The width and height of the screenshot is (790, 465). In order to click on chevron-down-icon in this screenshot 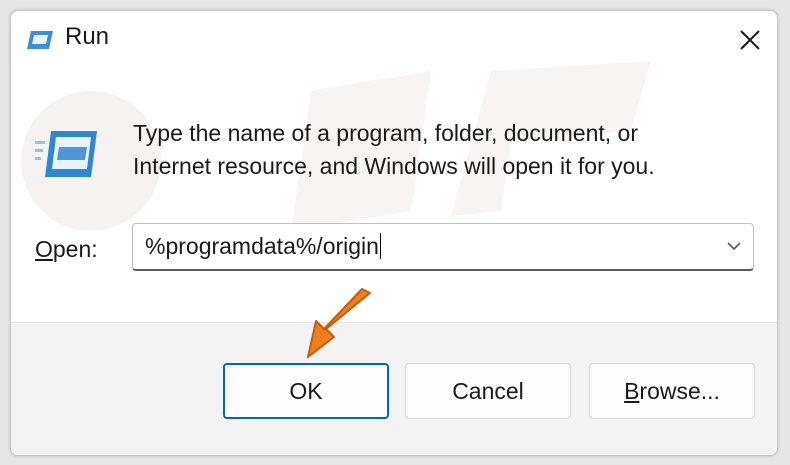, I will do `click(734, 246)`.